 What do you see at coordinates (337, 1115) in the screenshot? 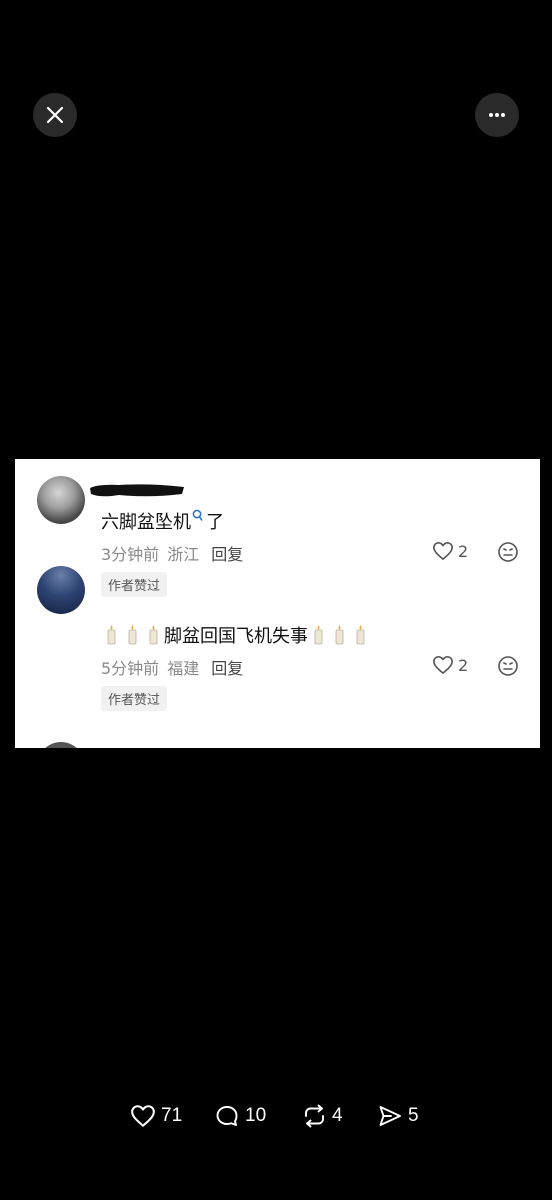
I see `repost-count: 4` at bounding box center [337, 1115].